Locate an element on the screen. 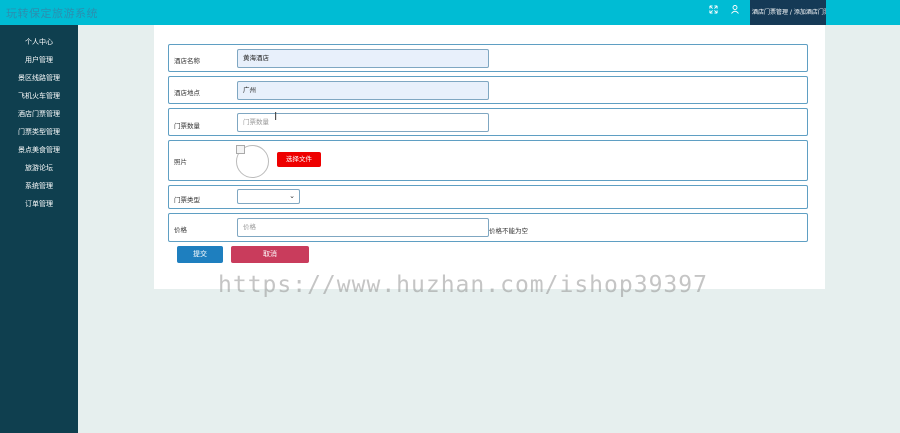 The width and height of the screenshot is (900, 433). form-row-price: 价格 价格 价格不能为空 is located at coordinates (488, 227).